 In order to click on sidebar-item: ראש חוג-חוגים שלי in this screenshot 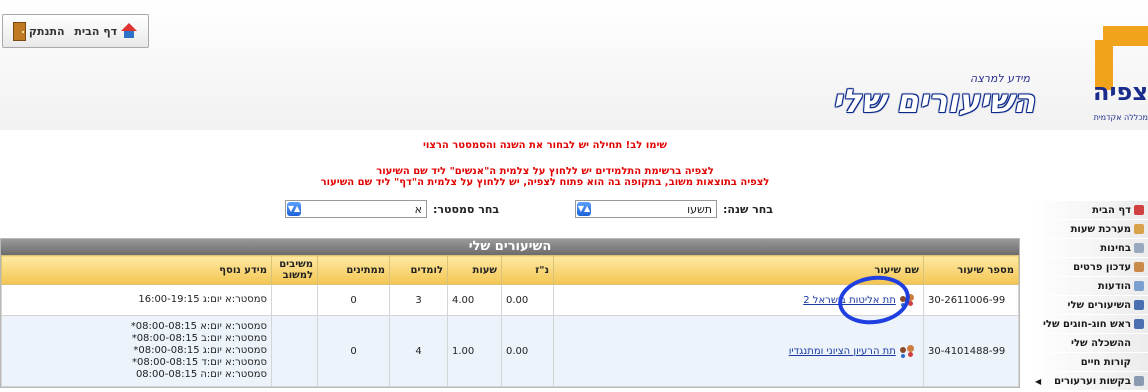, I will do `click(1089, 324)`.